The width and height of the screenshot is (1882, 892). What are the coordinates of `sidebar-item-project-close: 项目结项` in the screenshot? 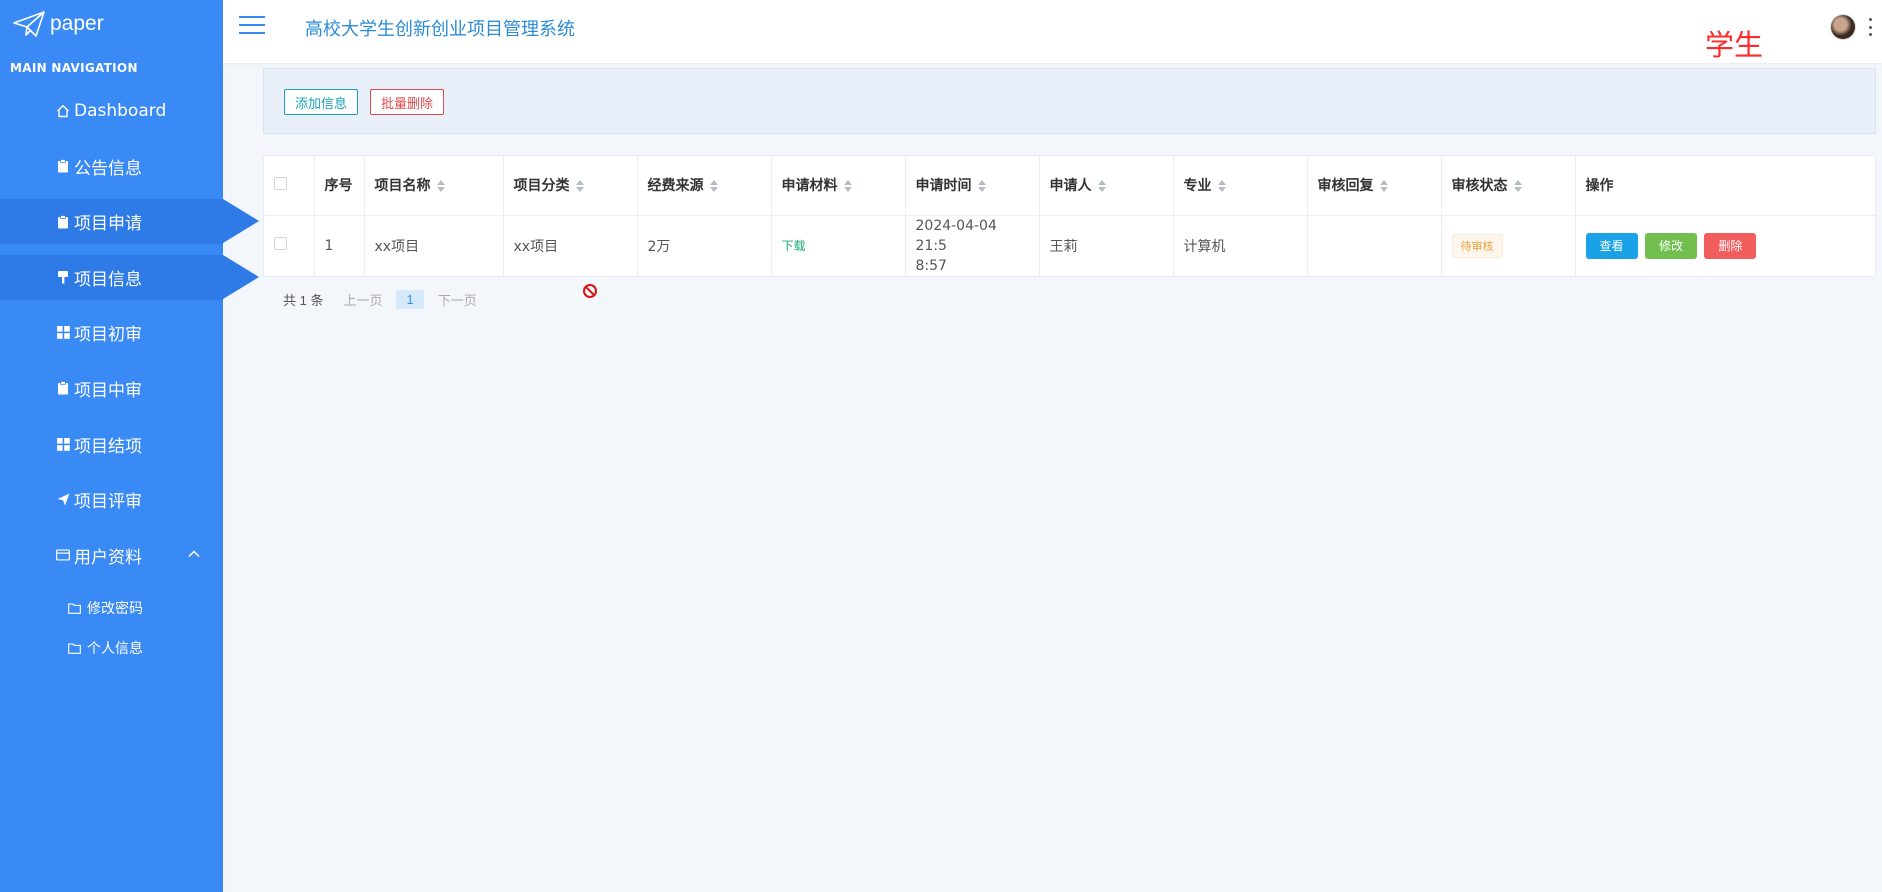 It's located at (111, 444).